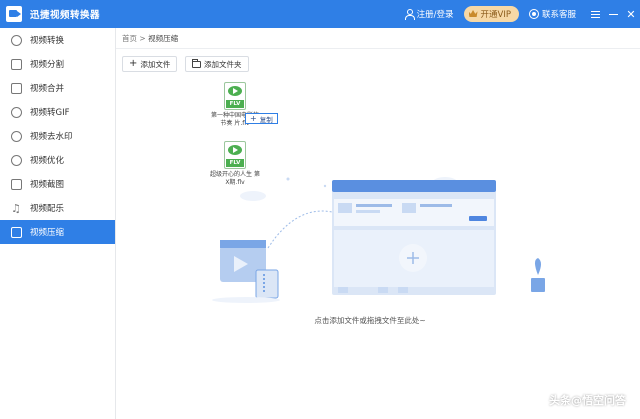 Image resolution: width=640 pixels, height=419 pixels. I want to click on add-file-label: 添加文件, so click(155, 64).